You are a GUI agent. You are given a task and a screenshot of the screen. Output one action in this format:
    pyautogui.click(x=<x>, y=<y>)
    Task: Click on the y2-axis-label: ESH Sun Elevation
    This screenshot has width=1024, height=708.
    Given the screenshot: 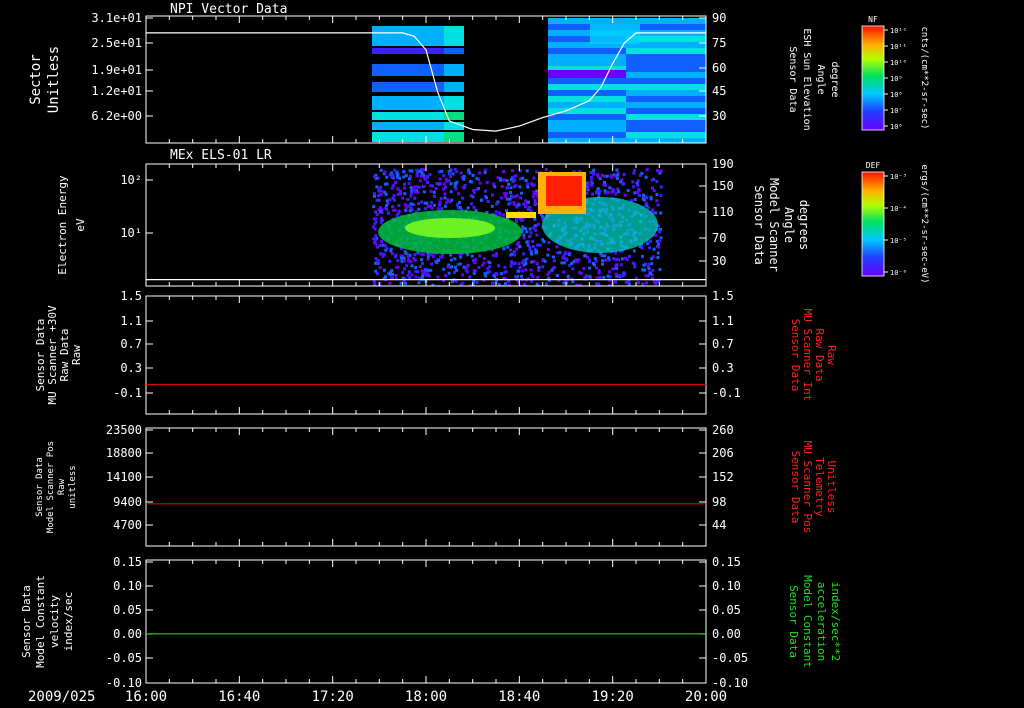 What is the action you would take?
    pyautogui.click(x=806, y=79)
    